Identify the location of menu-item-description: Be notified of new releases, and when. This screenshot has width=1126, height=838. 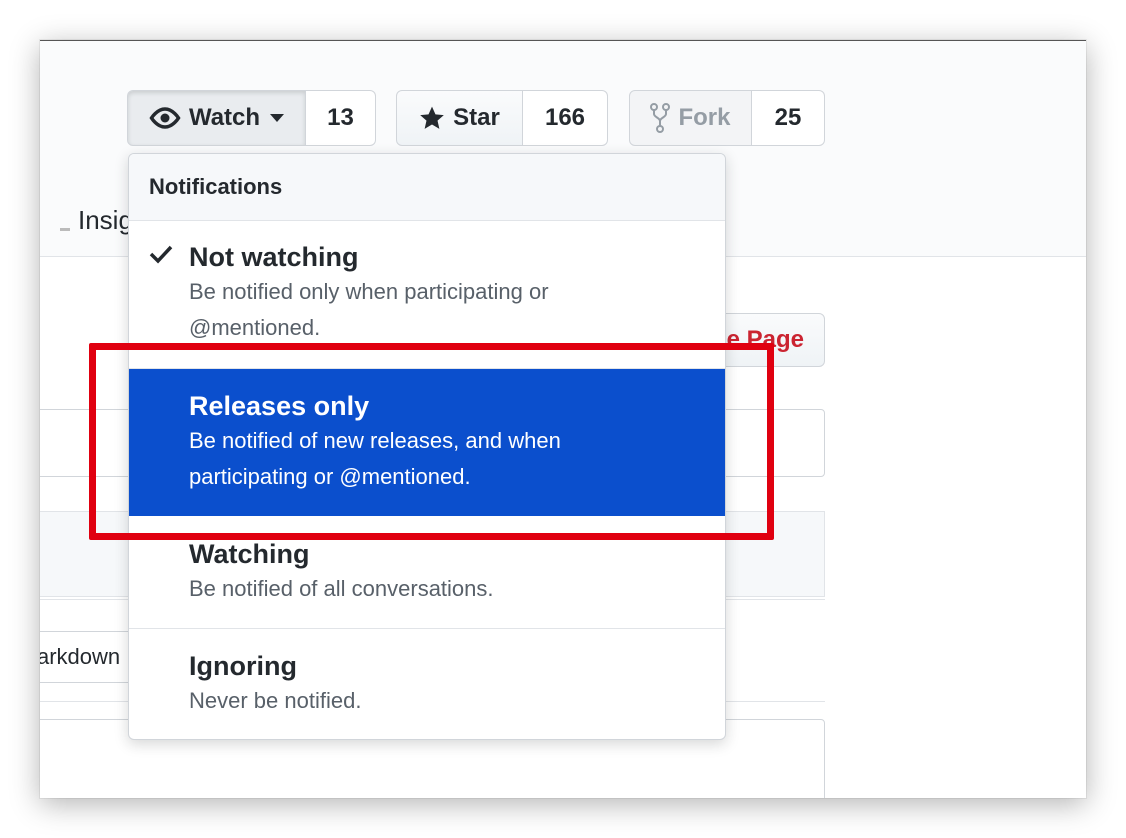
(375, 440).